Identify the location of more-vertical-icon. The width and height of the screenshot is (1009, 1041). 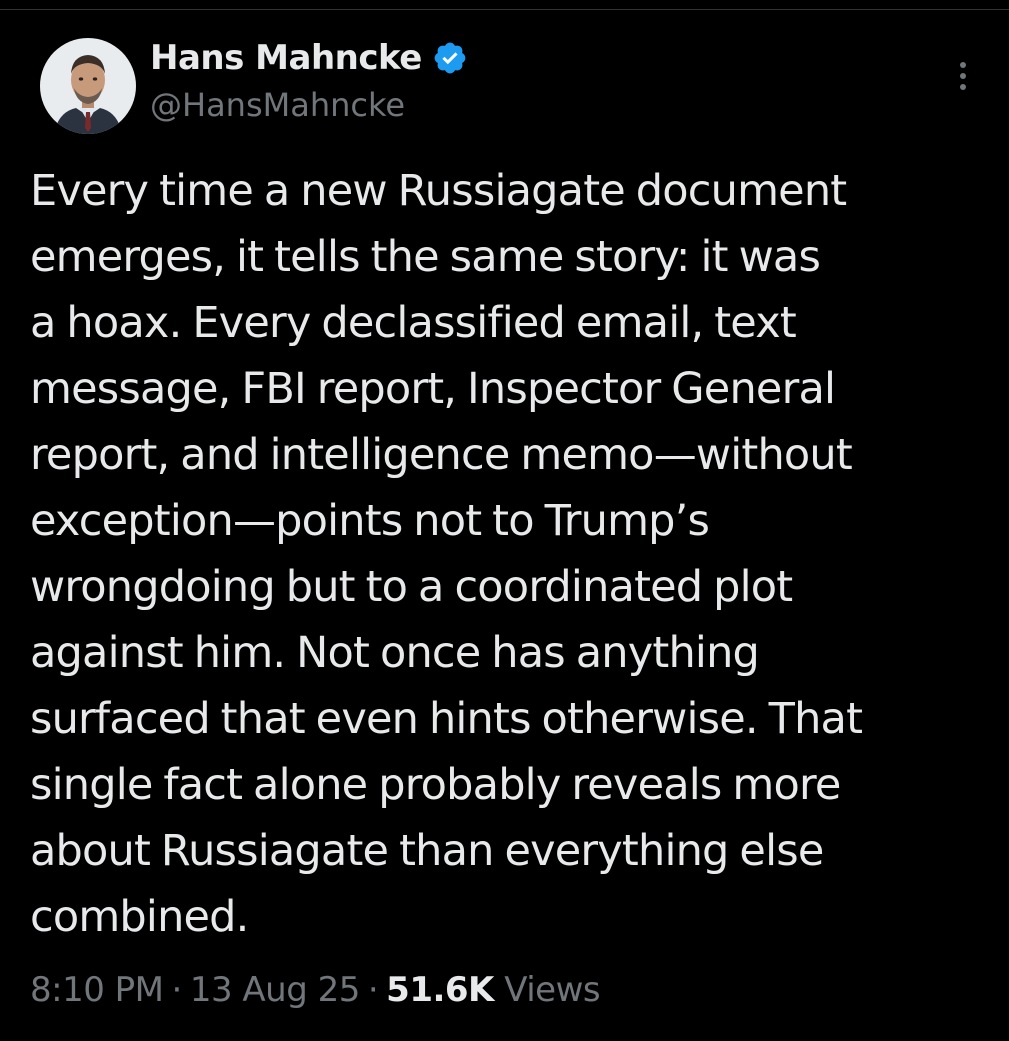
(963, 76).